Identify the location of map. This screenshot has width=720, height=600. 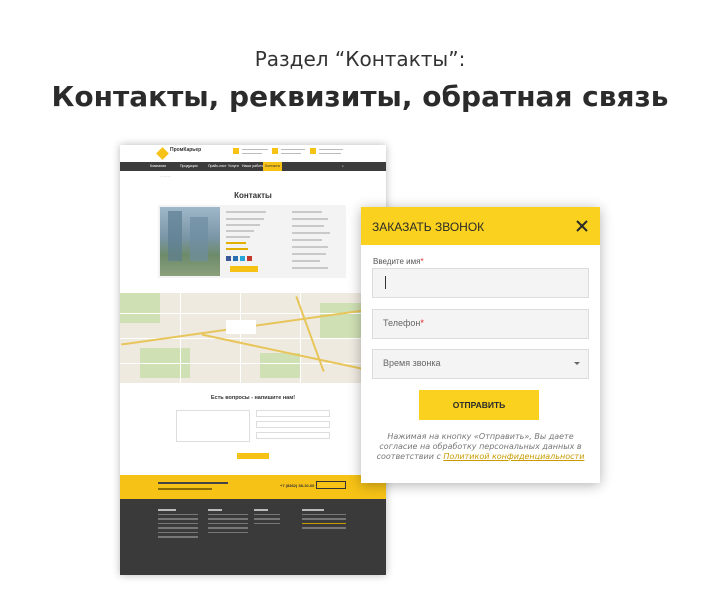
(253, 338).